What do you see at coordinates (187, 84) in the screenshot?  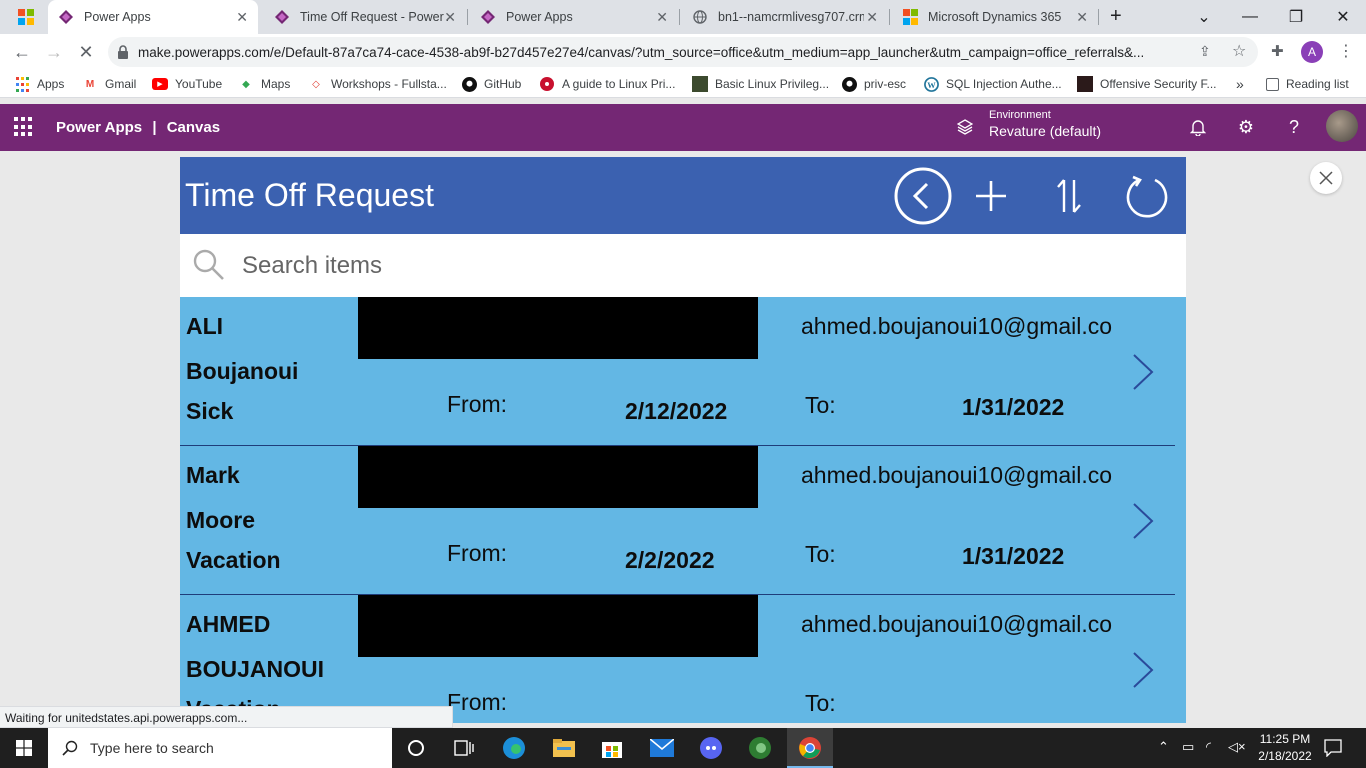 I see `bookmark-youtube: ▶ YouTube` at bounding box center [187, 84].